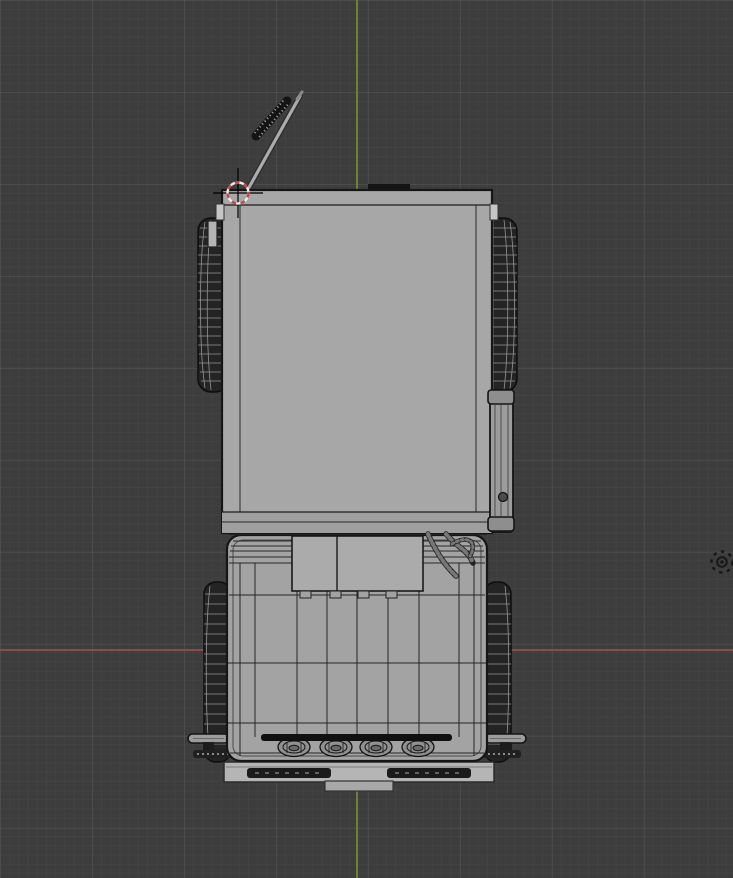  Describe the element at coordinates (359, 776) in the screenshot. I see `rear-bumper` at that location.